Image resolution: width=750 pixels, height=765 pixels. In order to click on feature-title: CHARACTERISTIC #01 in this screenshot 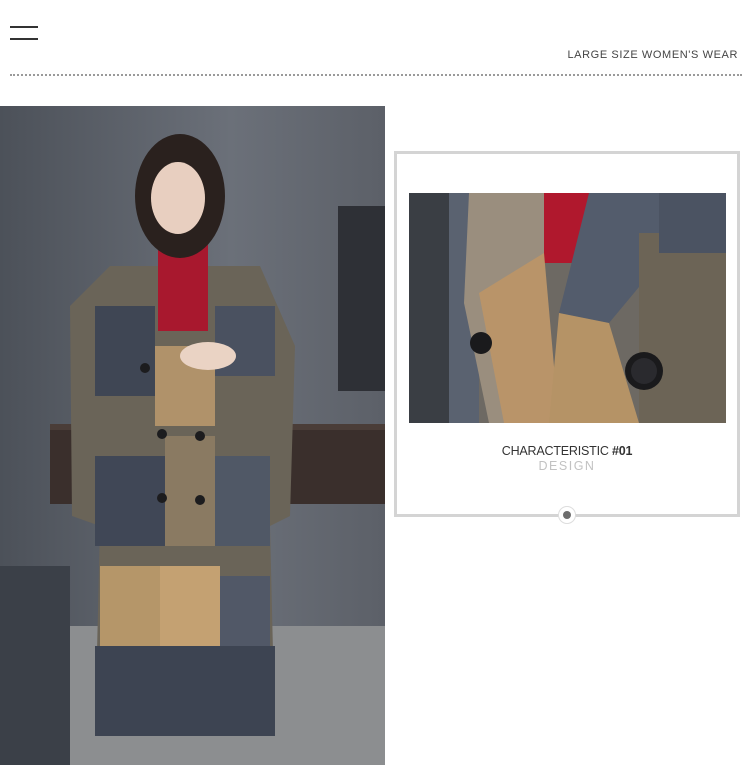, I will do `click(567, 451)`.